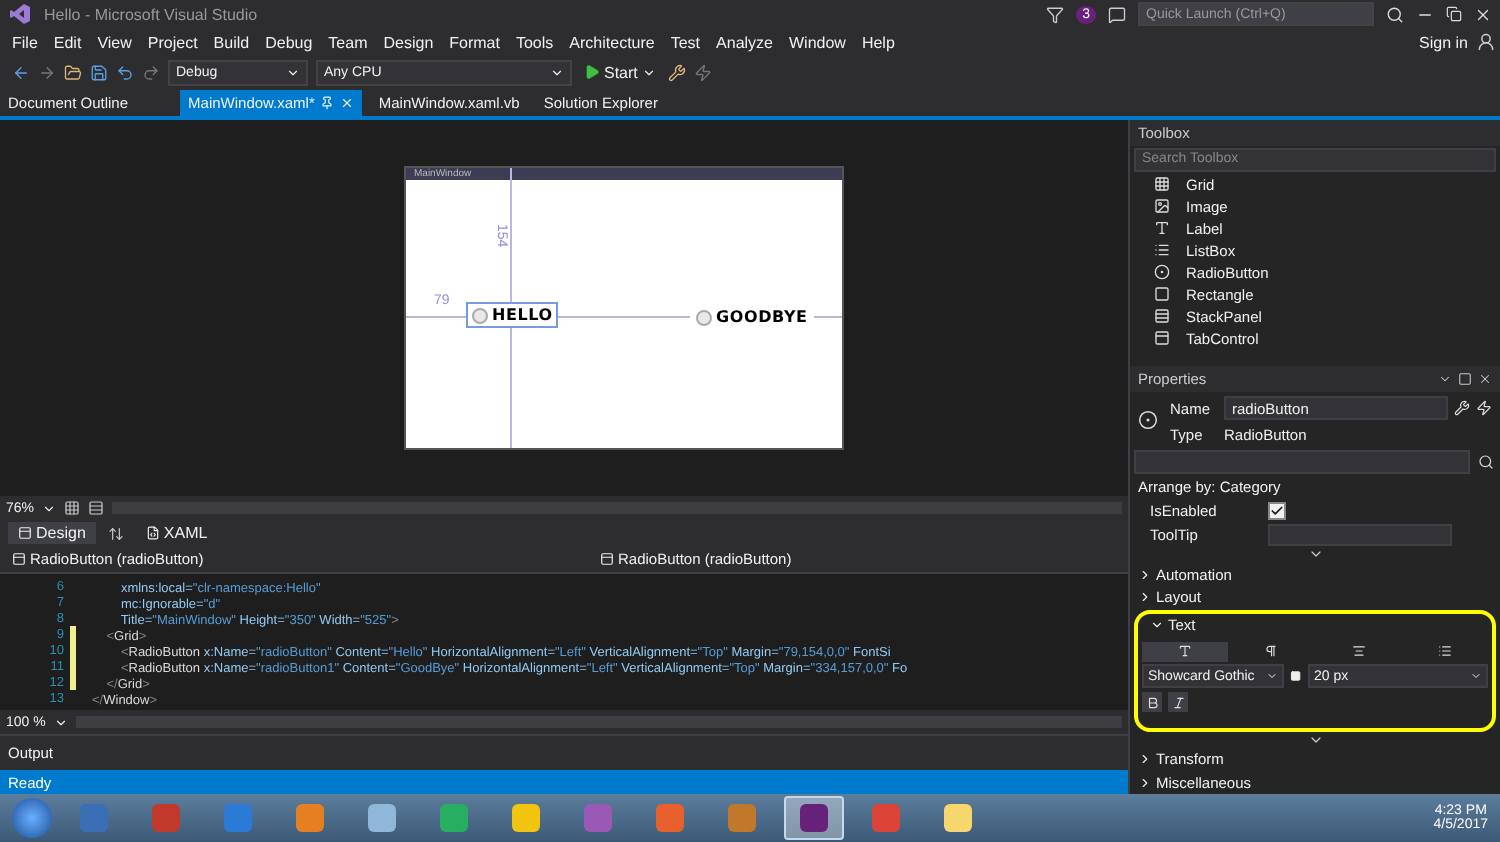 This screenshot has width=1500, height=842. I want to click on bold-button, so click(1152, 702).